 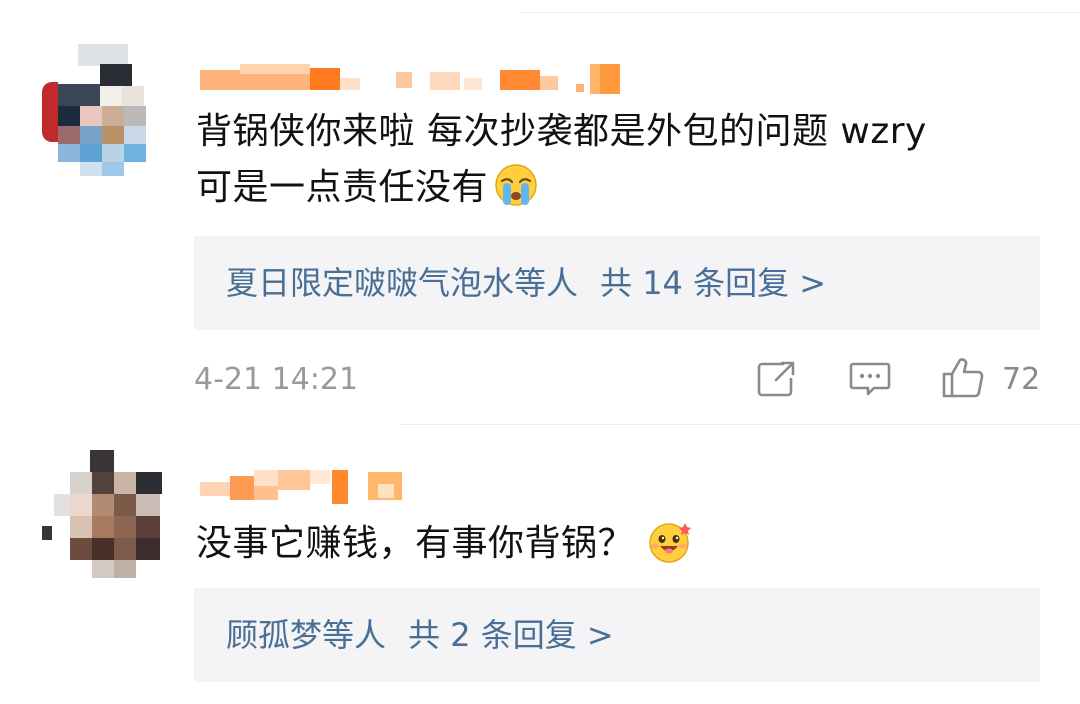 I want to click on crying-face-icon, so click(x=516, y=185).